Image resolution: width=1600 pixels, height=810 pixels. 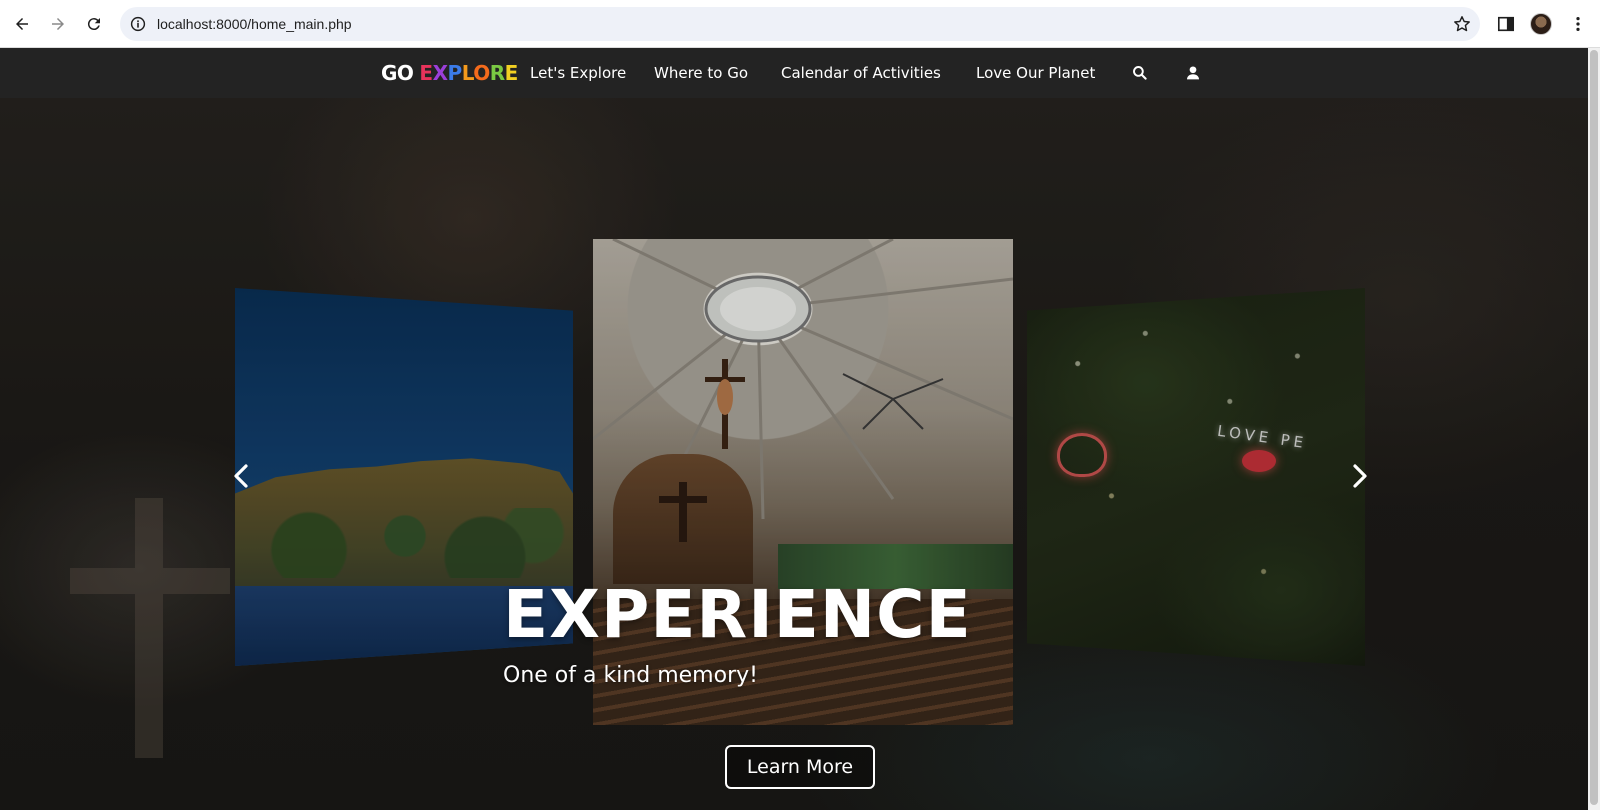 What do you see at coordinates (800, 767) in the screenshot?
I see `learn-more-button: Learn More` at bounding box center [800, 767].